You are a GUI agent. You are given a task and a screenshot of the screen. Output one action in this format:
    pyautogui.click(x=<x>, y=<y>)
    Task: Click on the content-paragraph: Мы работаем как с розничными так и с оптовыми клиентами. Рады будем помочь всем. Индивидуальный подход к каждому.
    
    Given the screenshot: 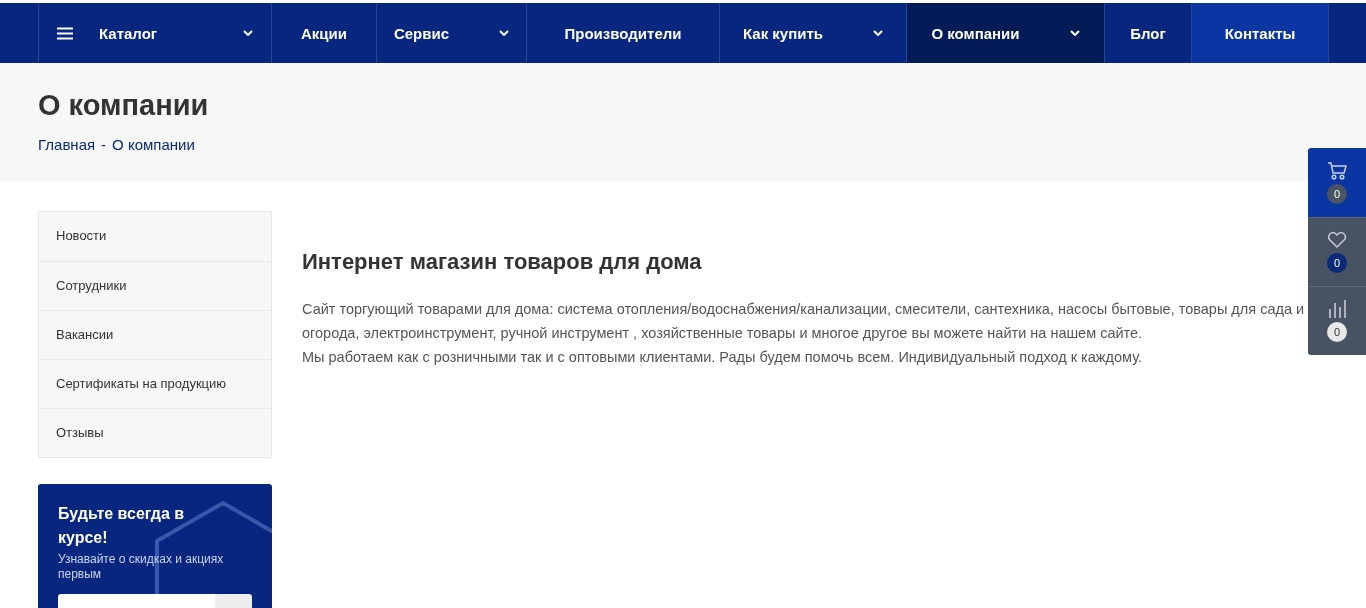 What is the action you would take?
    pyautogui.click(x=723, y=357)
    